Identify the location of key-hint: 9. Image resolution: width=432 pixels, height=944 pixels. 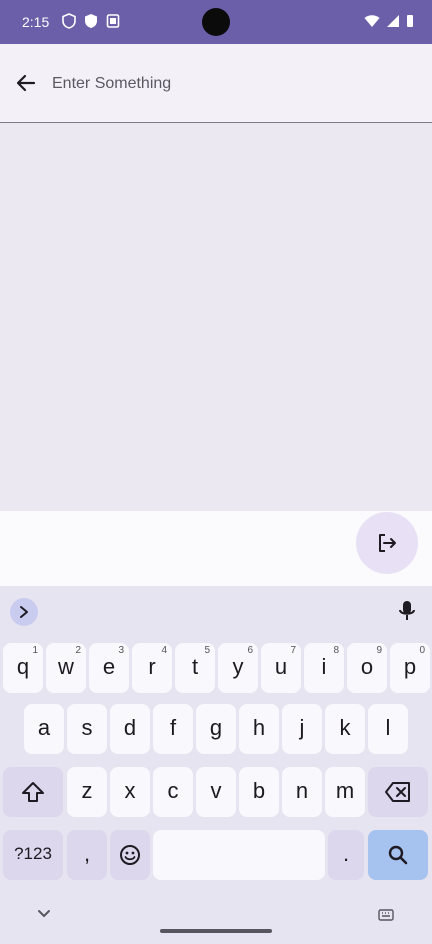
(379, 650).